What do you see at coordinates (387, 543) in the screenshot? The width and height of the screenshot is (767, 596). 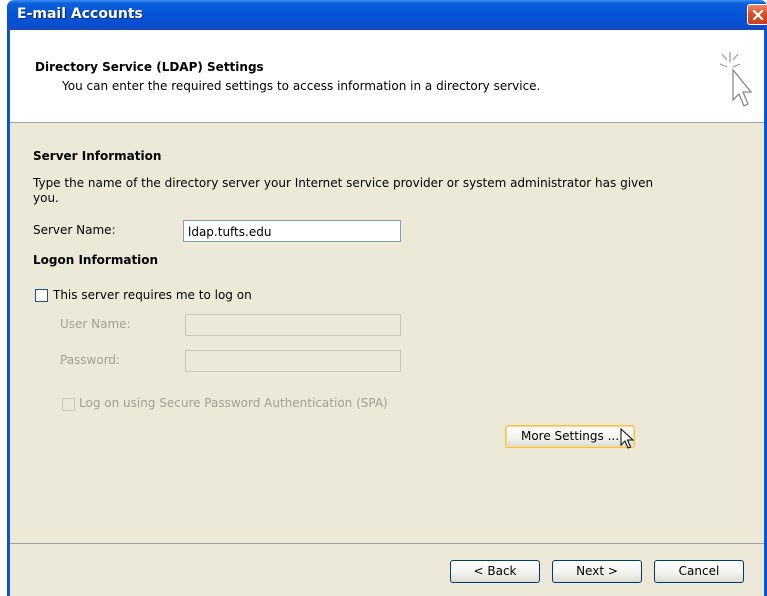 I see `footer-divider` at bounding box center [387, 543].